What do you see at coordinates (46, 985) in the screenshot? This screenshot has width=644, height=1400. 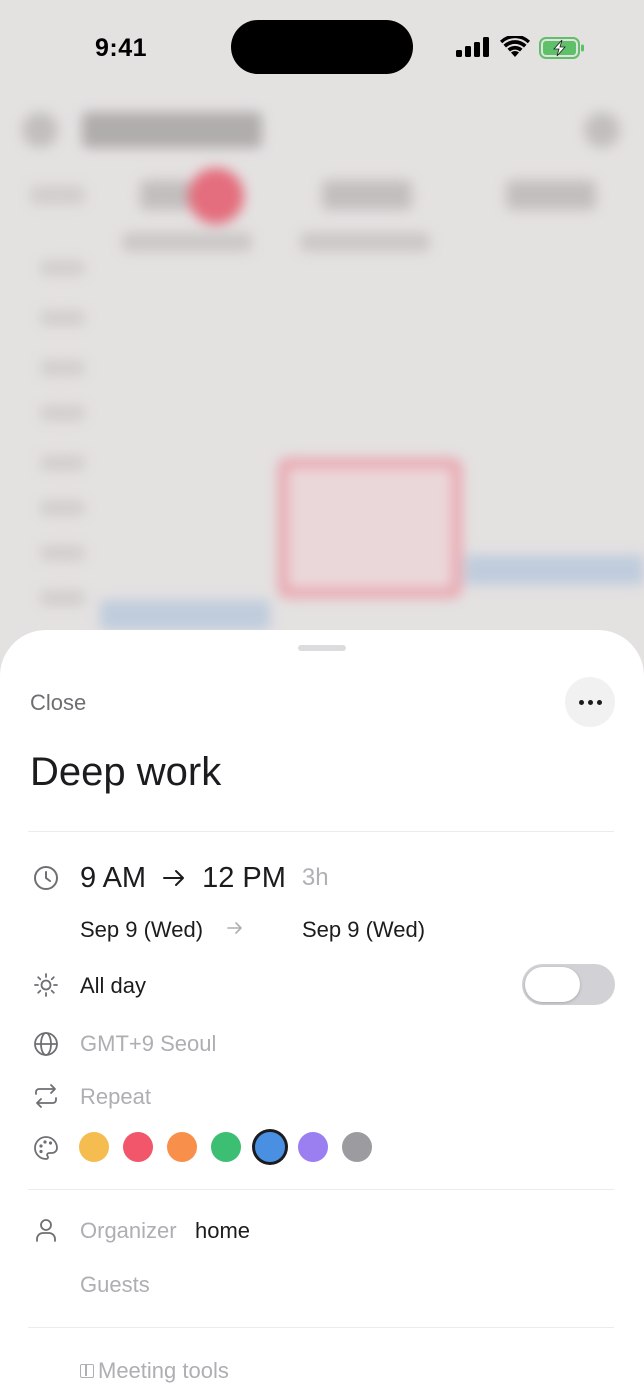 I see `sun-icon` at bounding box center [46, 985].